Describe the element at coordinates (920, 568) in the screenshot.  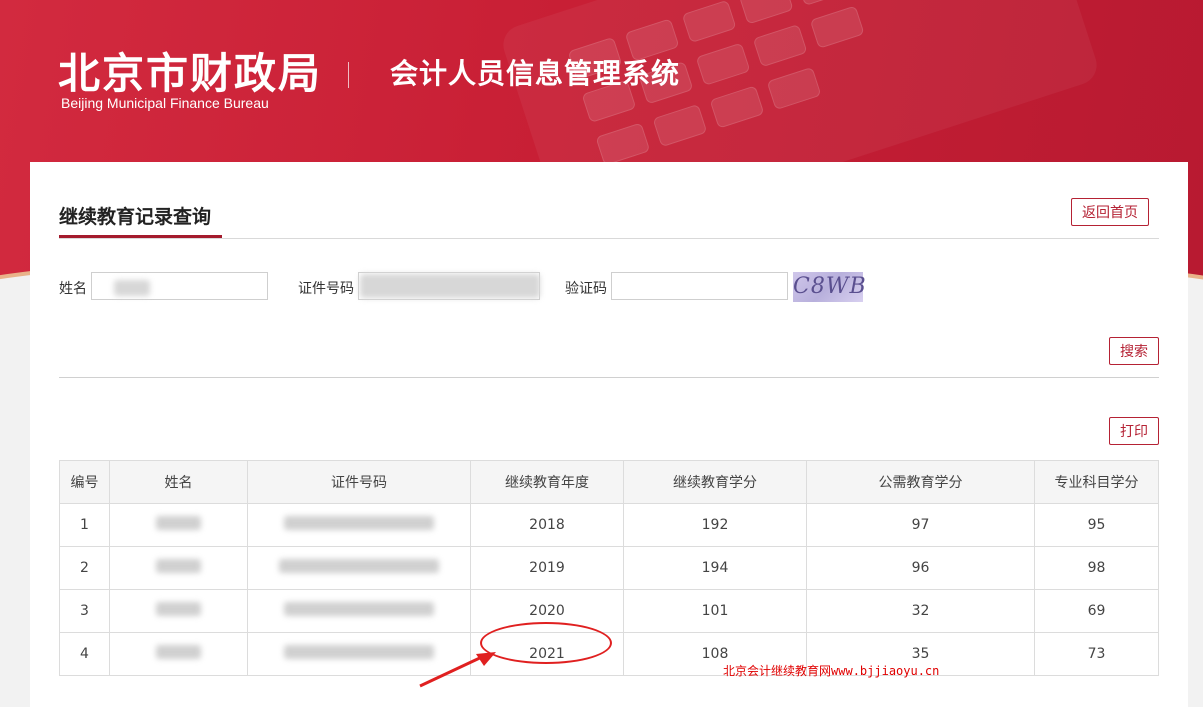
I see `cell-public-credits: 96` at that location.